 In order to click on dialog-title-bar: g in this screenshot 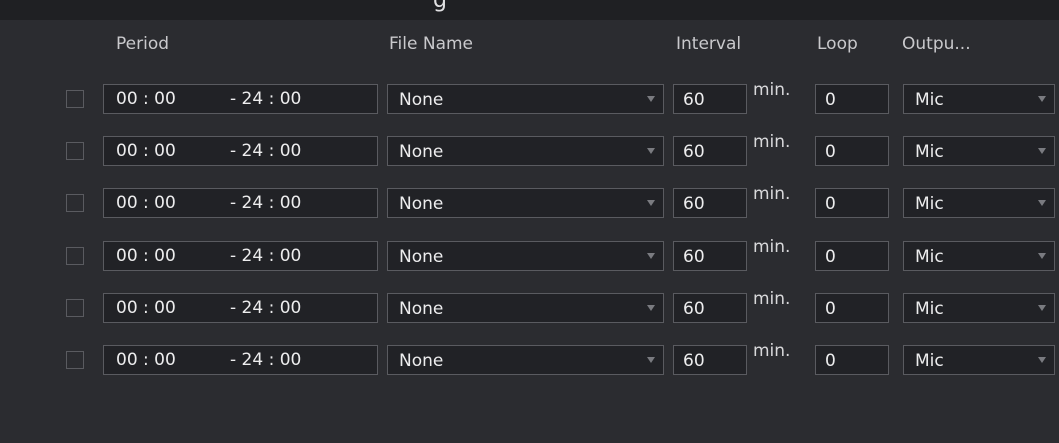, I will do `click(529, 10)`.